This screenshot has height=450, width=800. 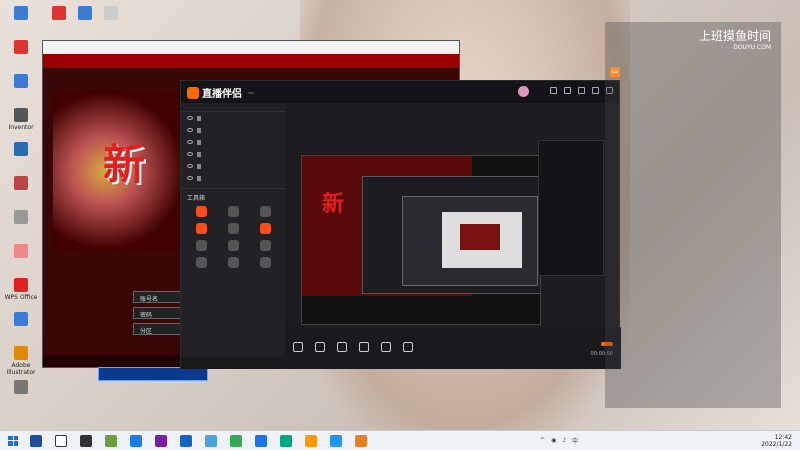 I want to click on level-badge: Lv, so click(x=615, y=72).